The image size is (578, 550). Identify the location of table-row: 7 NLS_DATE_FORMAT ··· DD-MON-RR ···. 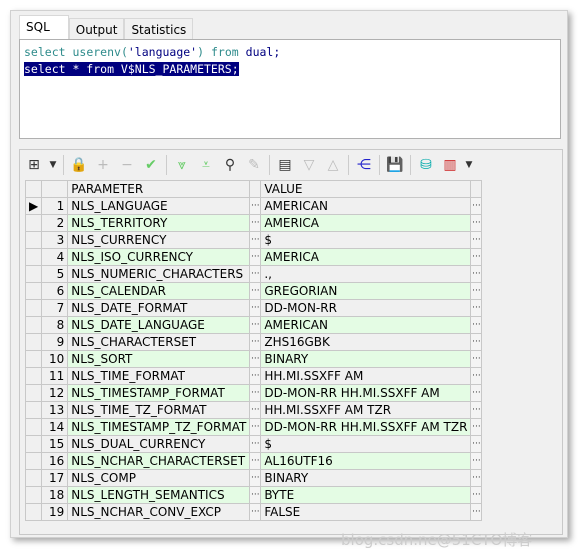
(253, 308).